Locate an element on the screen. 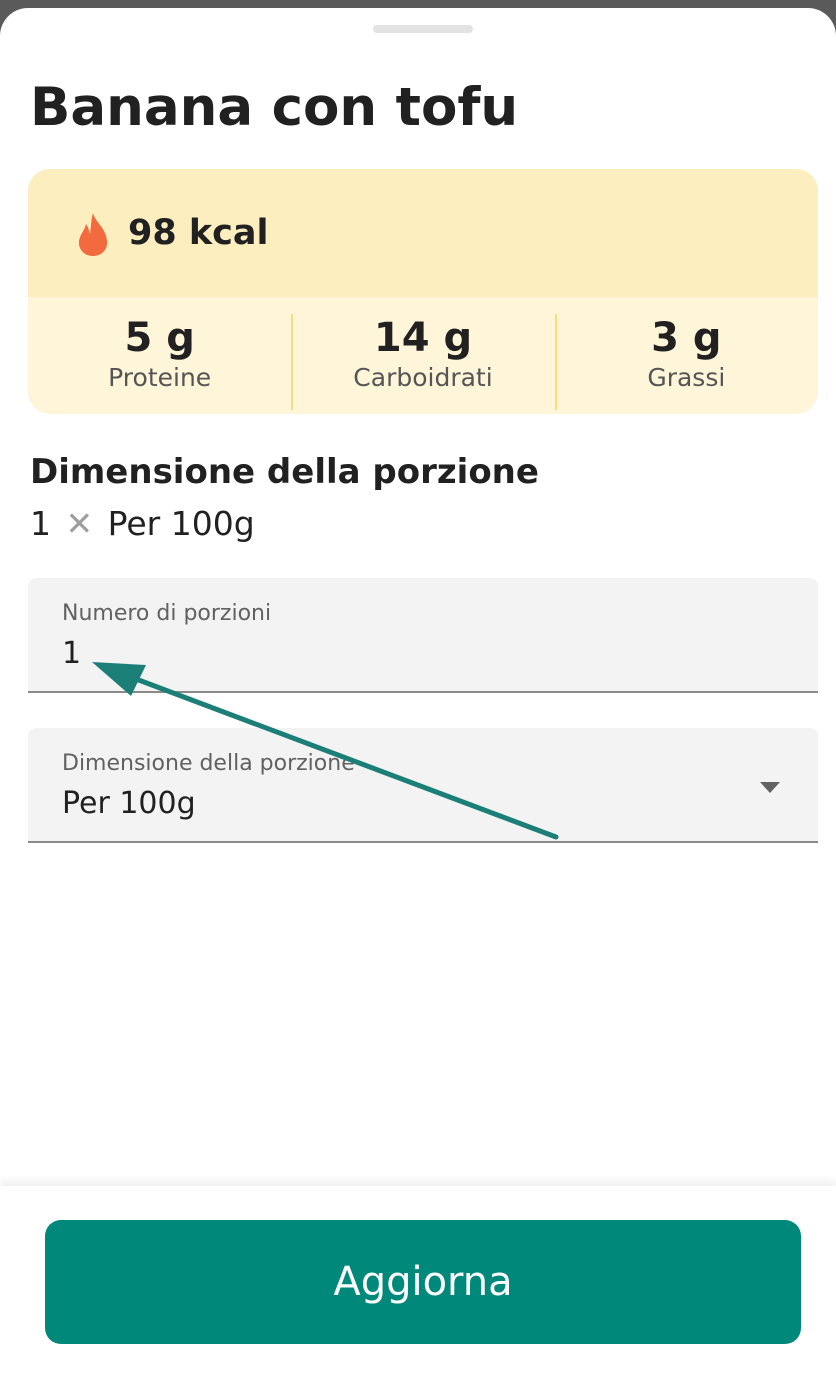  drag-handle is located at coordinates (423, 29).